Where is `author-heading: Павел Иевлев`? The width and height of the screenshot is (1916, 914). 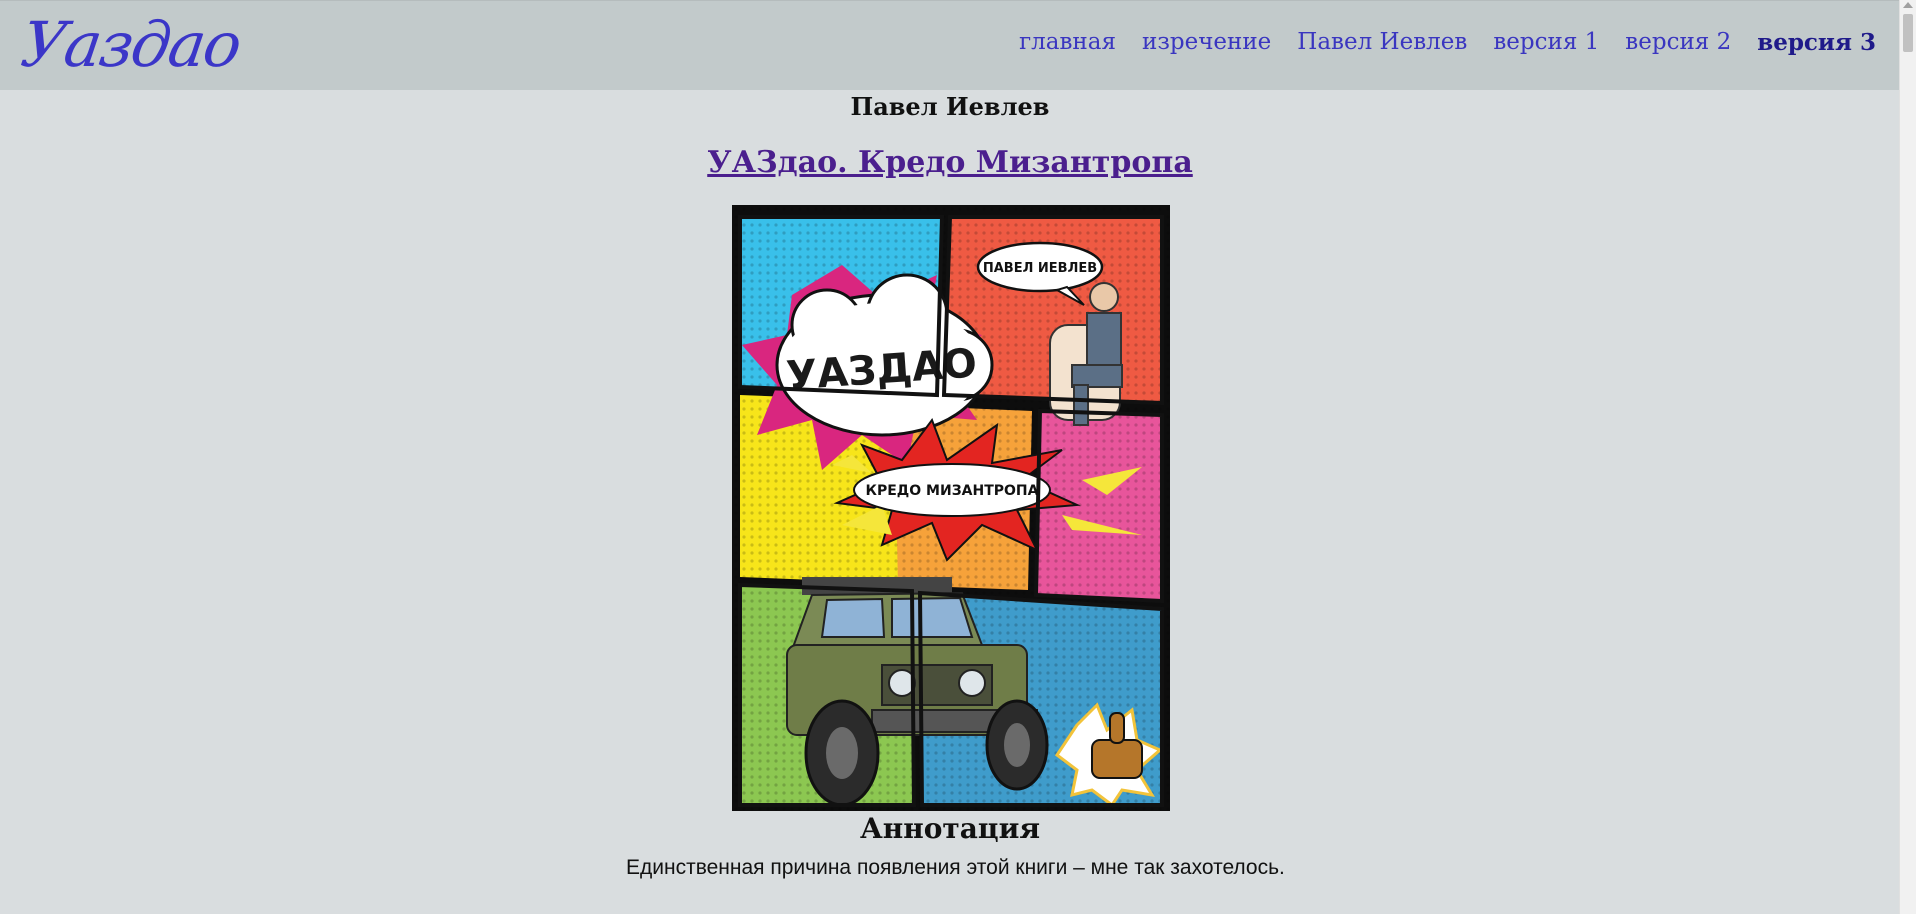 author-heading: Павел Иевлев is located at coordinates (950, 106).